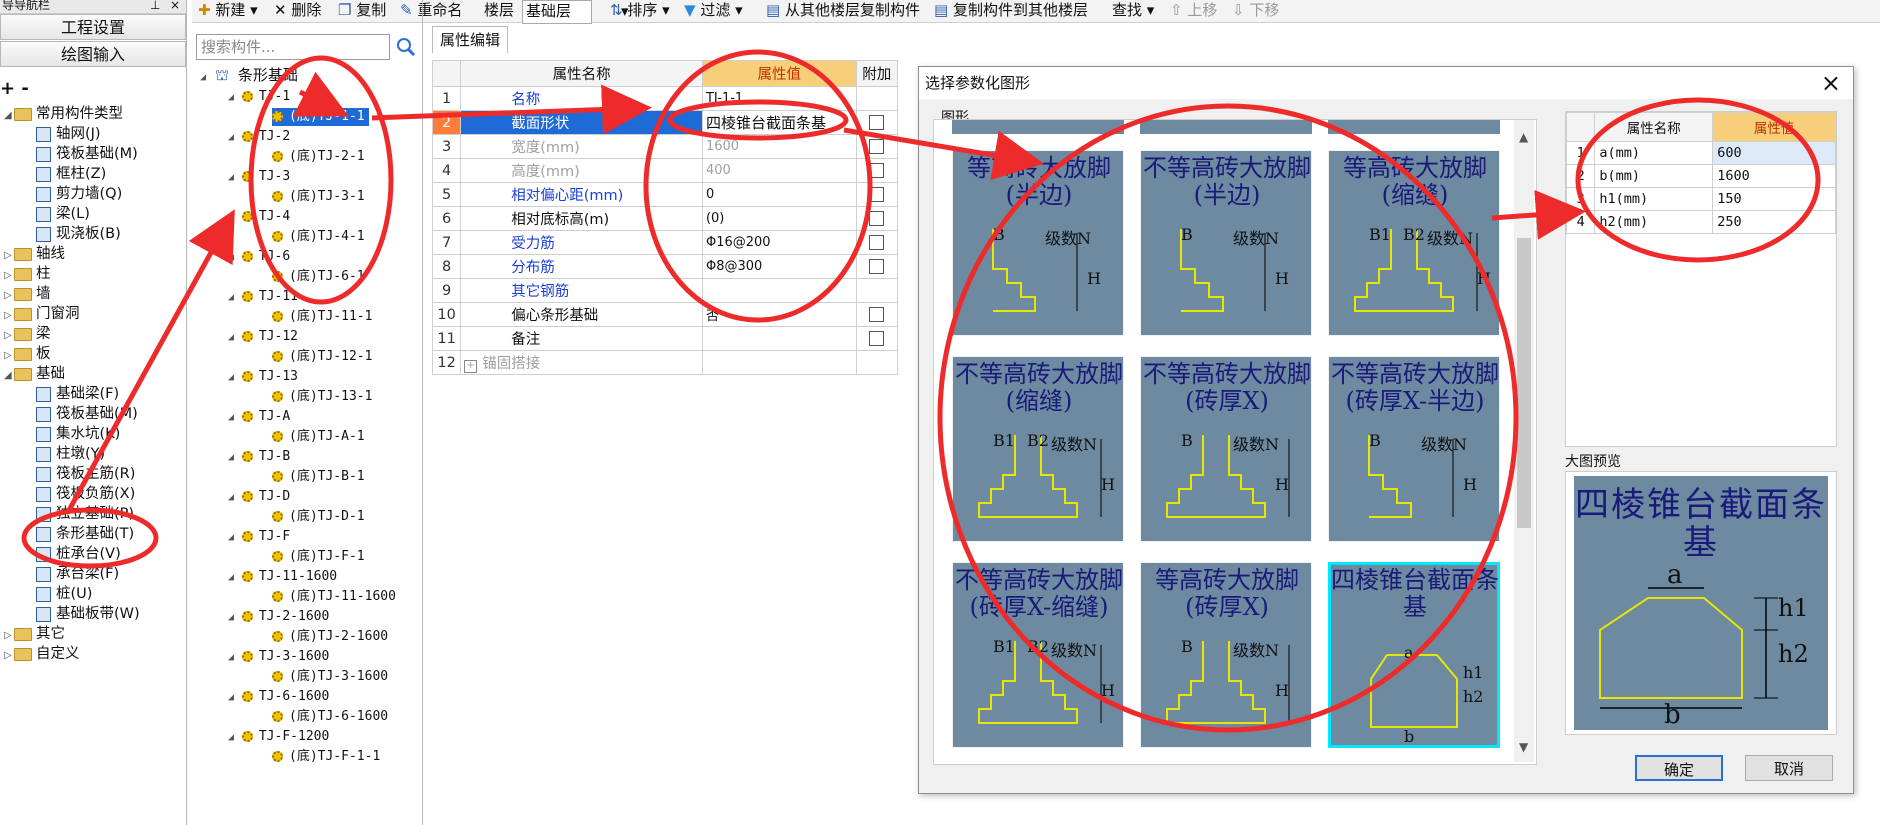  What do you see at coordinates (34, 254) in the screenshot?
I see `nav-group: ▷ 轴线` at bounding box center [34, 254].